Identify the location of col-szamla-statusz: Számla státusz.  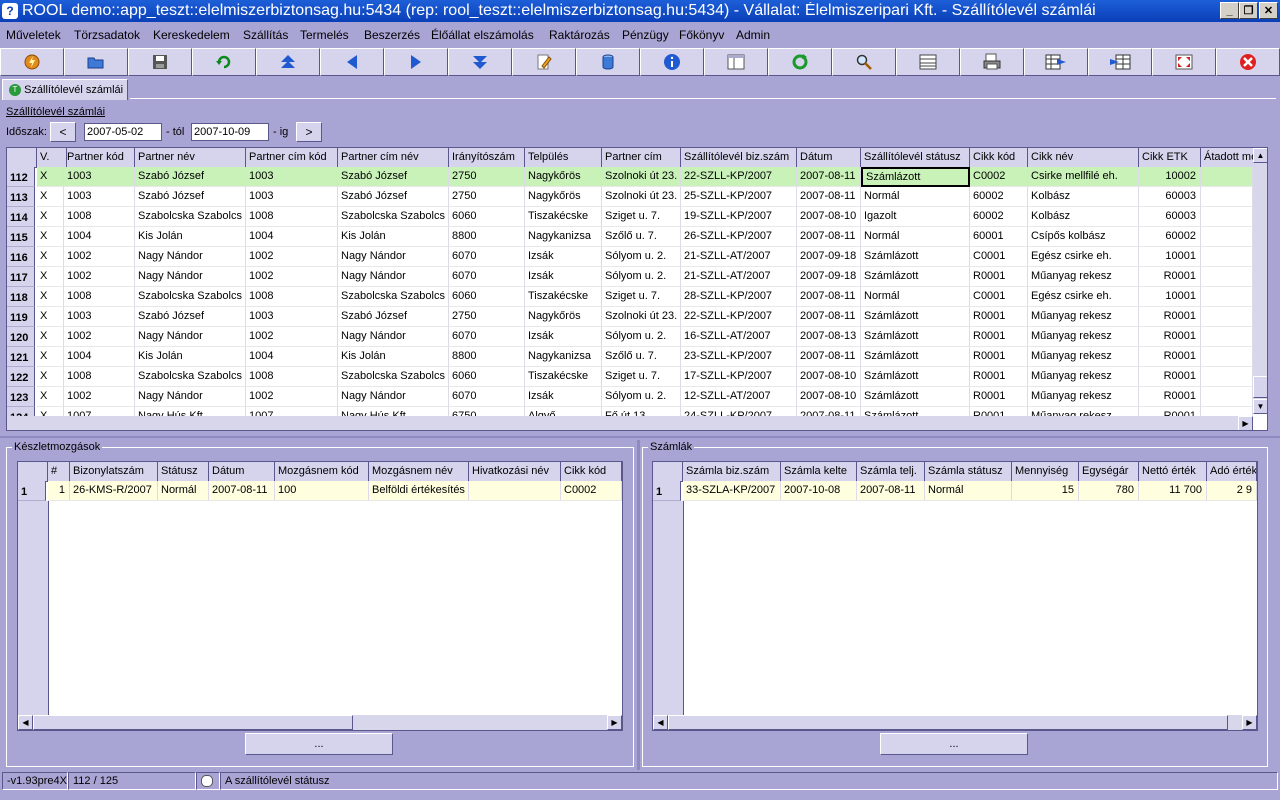
(968, 471).